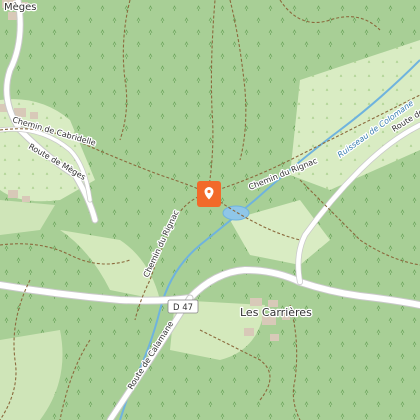 The width and height of the screenshot is (420, 420). Describe the element at coordinates (20, 7) in the screenshot. I see `label-meges: Mèges` at that location.